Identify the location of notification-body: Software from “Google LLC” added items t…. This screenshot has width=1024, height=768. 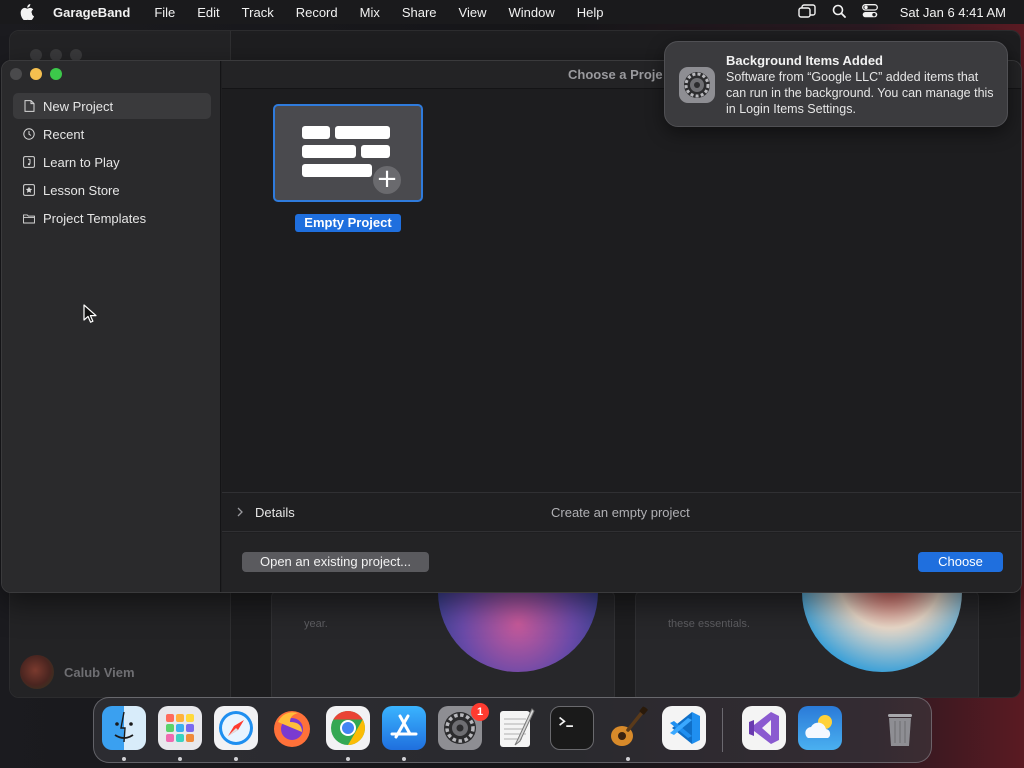
(860, 93).